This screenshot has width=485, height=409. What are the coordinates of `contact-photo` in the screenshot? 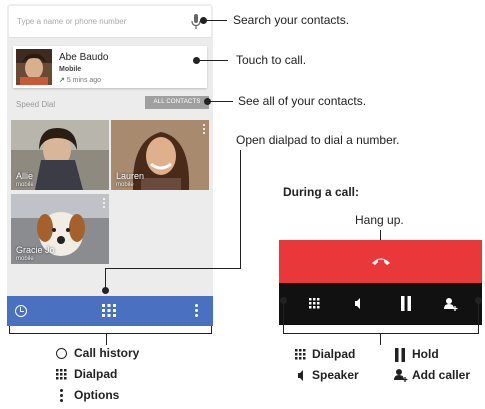 It's located at (34, 67).